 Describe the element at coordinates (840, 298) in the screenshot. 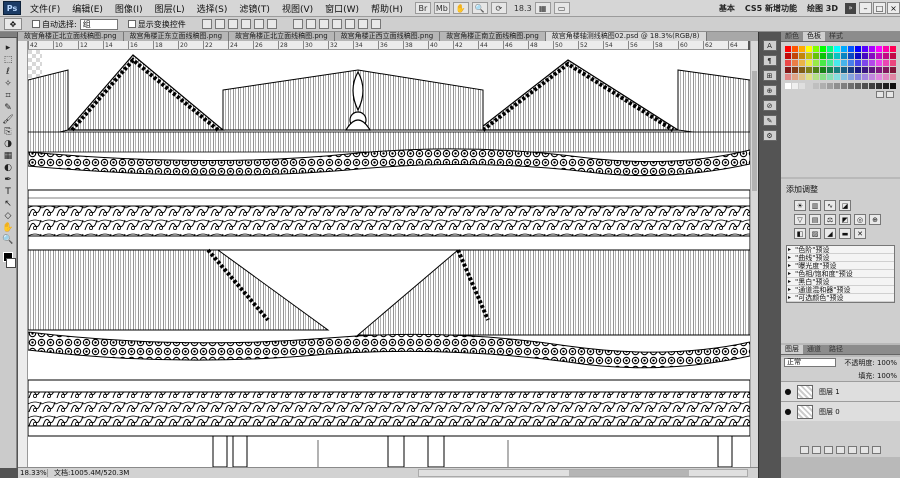

I see `preset-selective-color: "可选颜色"预设` at that location.